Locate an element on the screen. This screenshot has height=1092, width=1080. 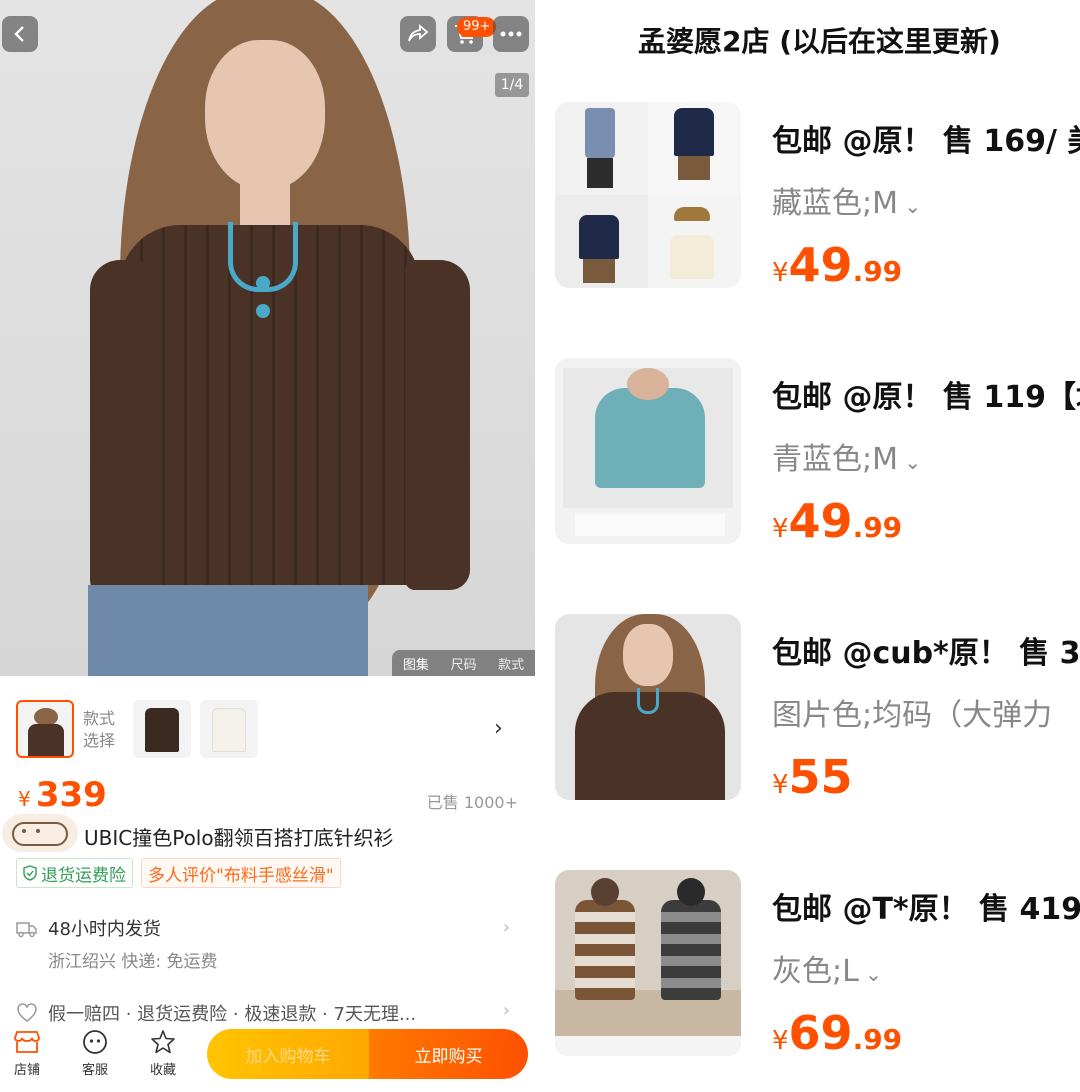
bottom-action-bar: 店铺 客服 收藏 加入购物车 立即购买 is located at coordinates (267, 1058).